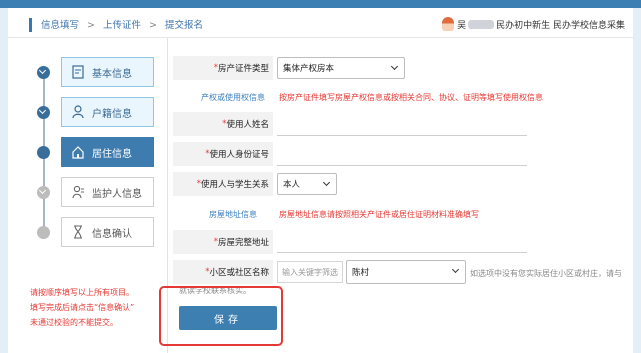 The height and width of the screenshot is (353, 641). What do you see at coordinates (402, 165) in the screenshot?
I see `user-id-input` at bounding box center [402, 165].